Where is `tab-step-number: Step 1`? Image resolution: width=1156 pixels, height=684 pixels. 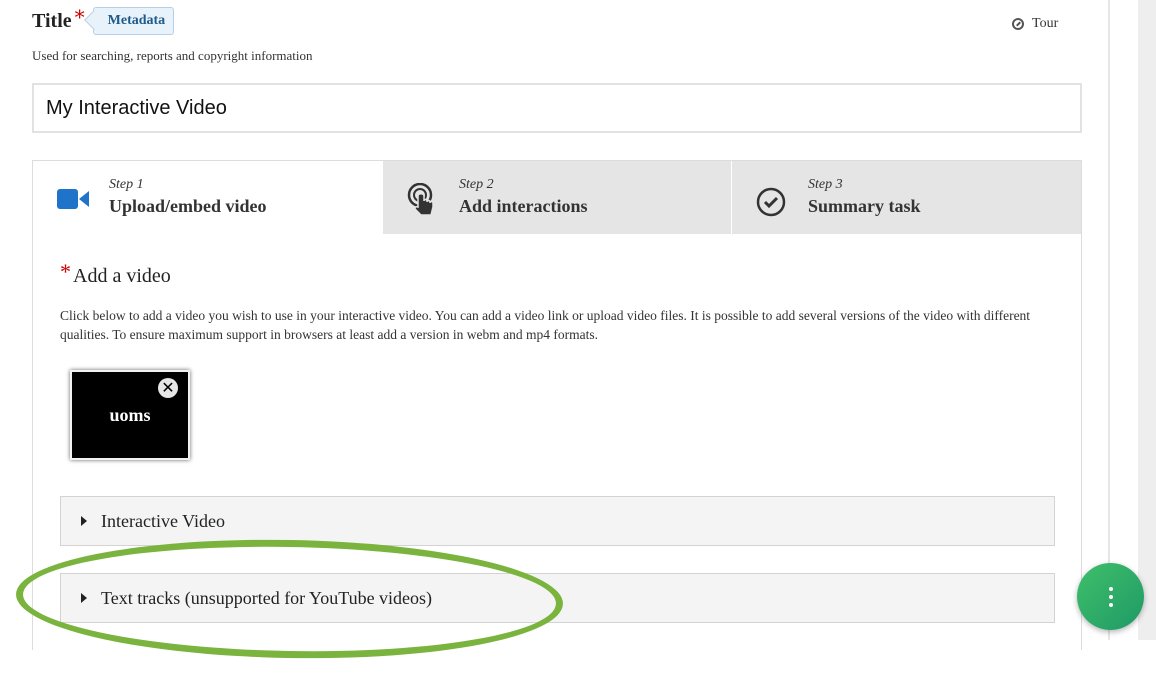
tab-step-number: Step 1 is located at coordinates (126, 184).